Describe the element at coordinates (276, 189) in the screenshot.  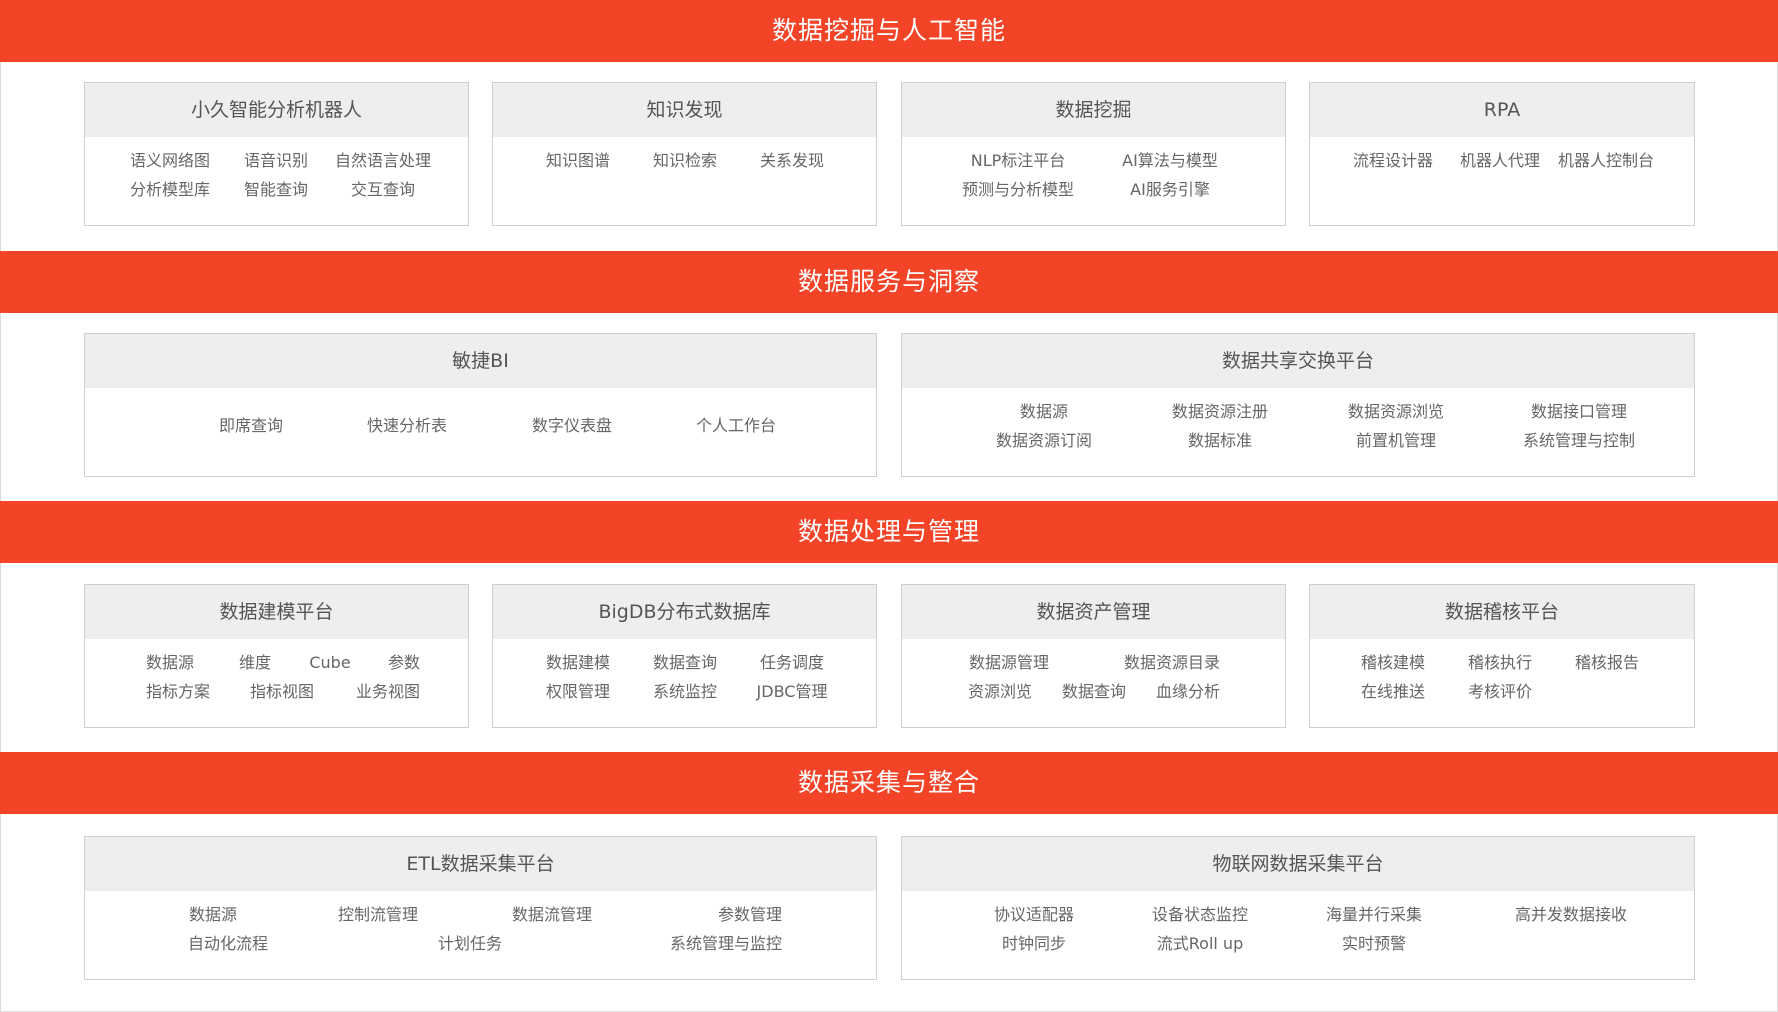
I see `box-item: 智能查询` at that location.